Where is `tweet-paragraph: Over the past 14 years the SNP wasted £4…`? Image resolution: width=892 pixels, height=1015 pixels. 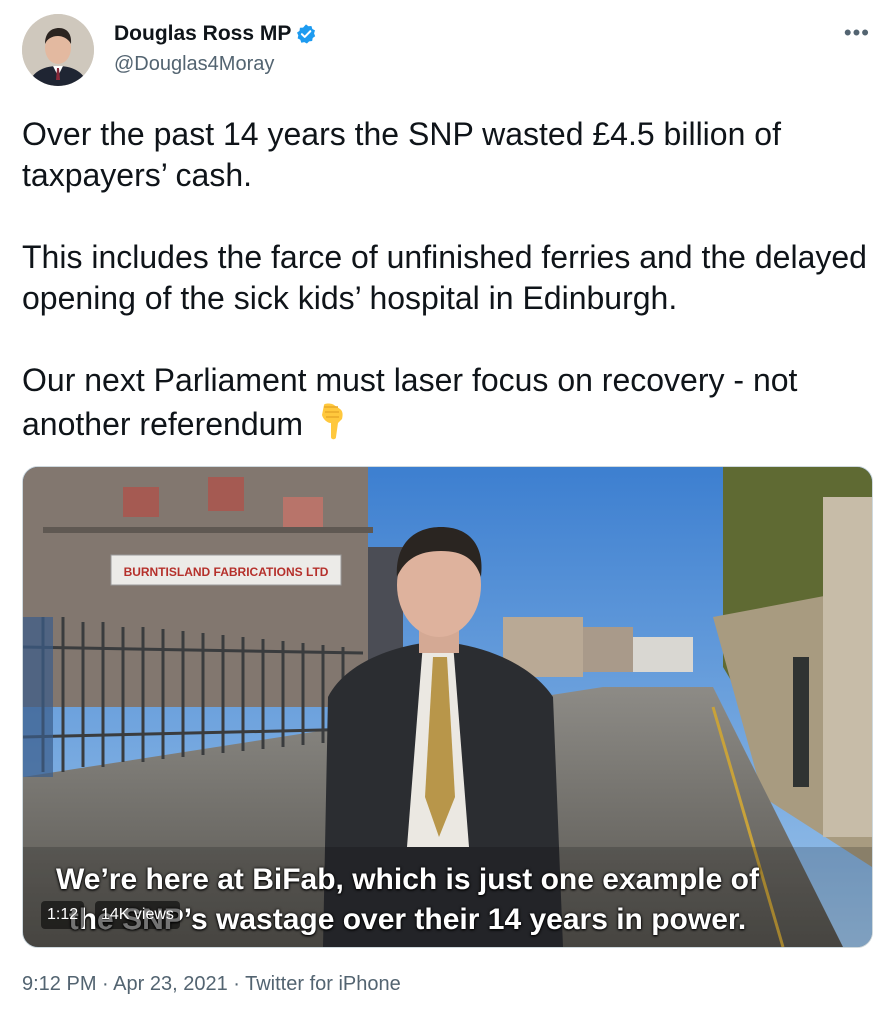
tweet-paragraph: Over the past 14 years the SNP wasted £4… is located at coordinates (406, 154).